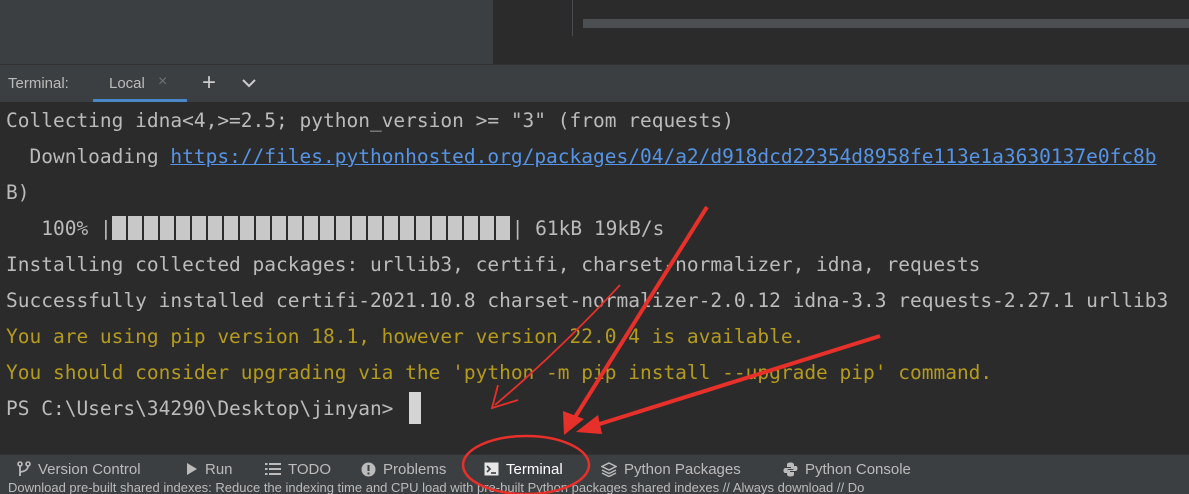 This screenshot has height=494, width=1189. I want to click on terminal-tool-window-header: Terminal: Local × +, so click(594, 83).